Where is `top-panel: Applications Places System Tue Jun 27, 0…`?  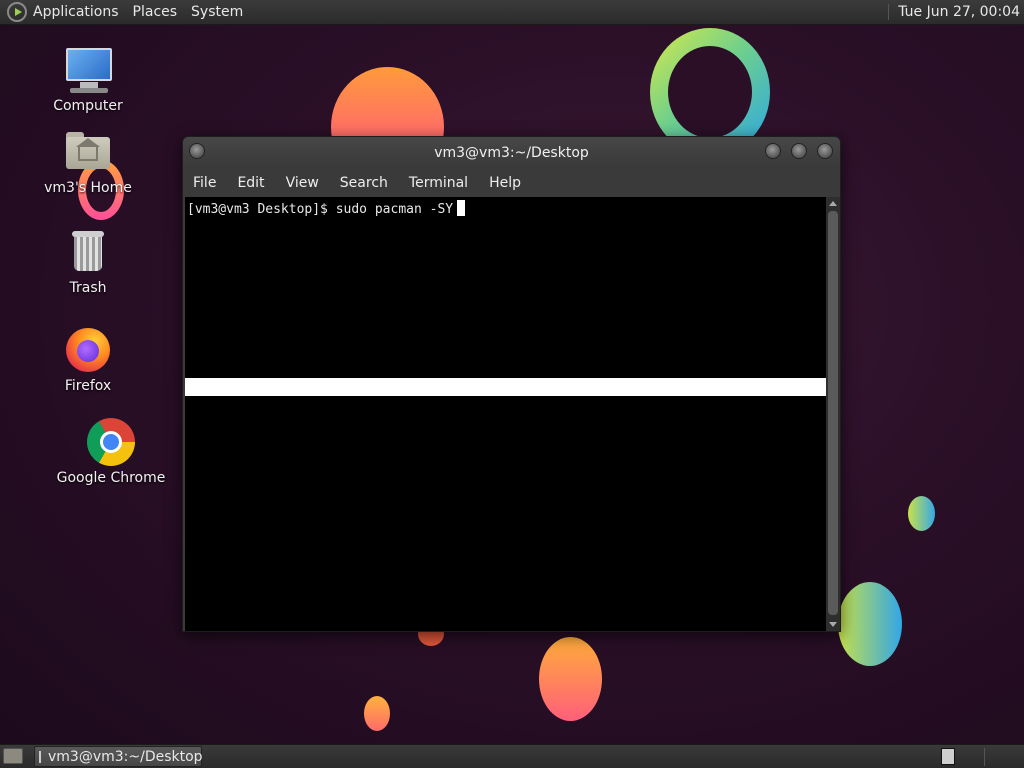
top-panel: Applications Places System Tue Jun 27, 0… is located at coordinates (512, 12).